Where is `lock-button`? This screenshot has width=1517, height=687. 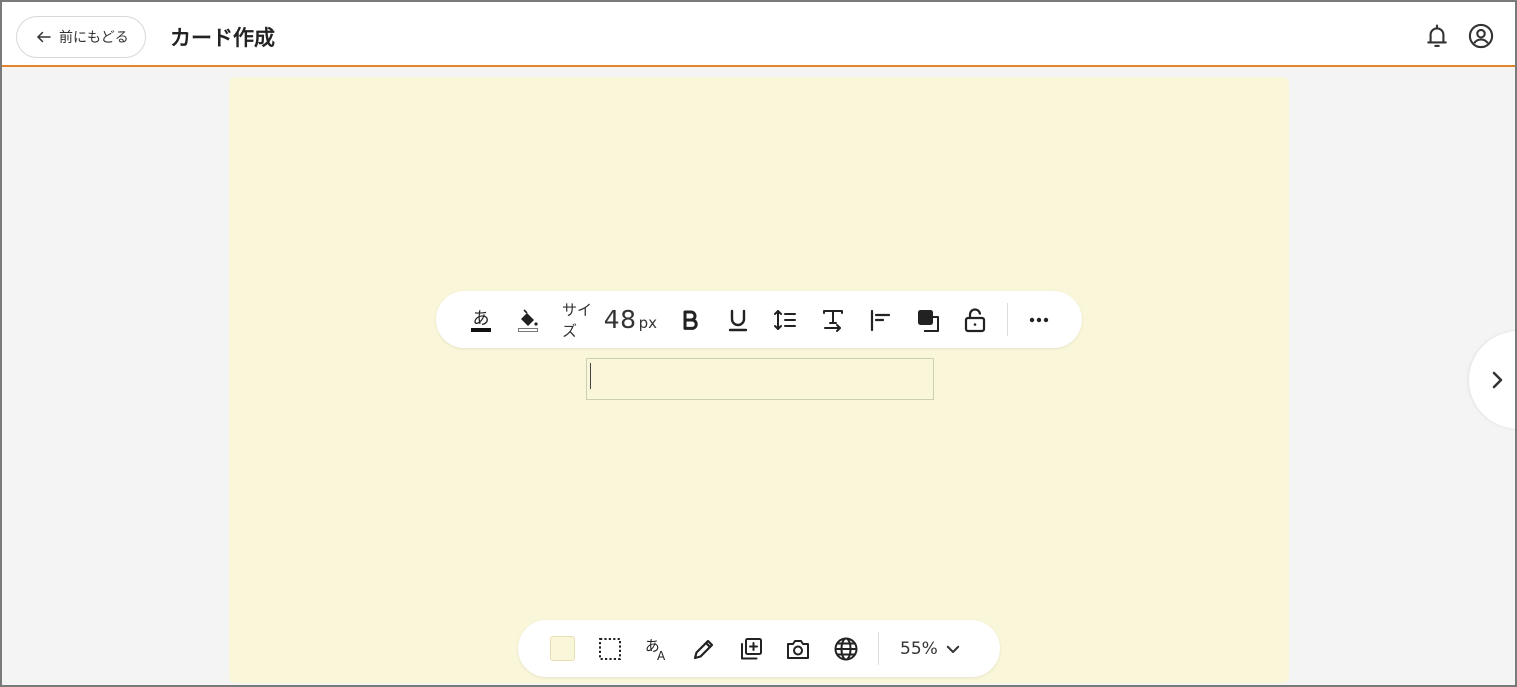
lock-button is located at coordinates (975, 319).